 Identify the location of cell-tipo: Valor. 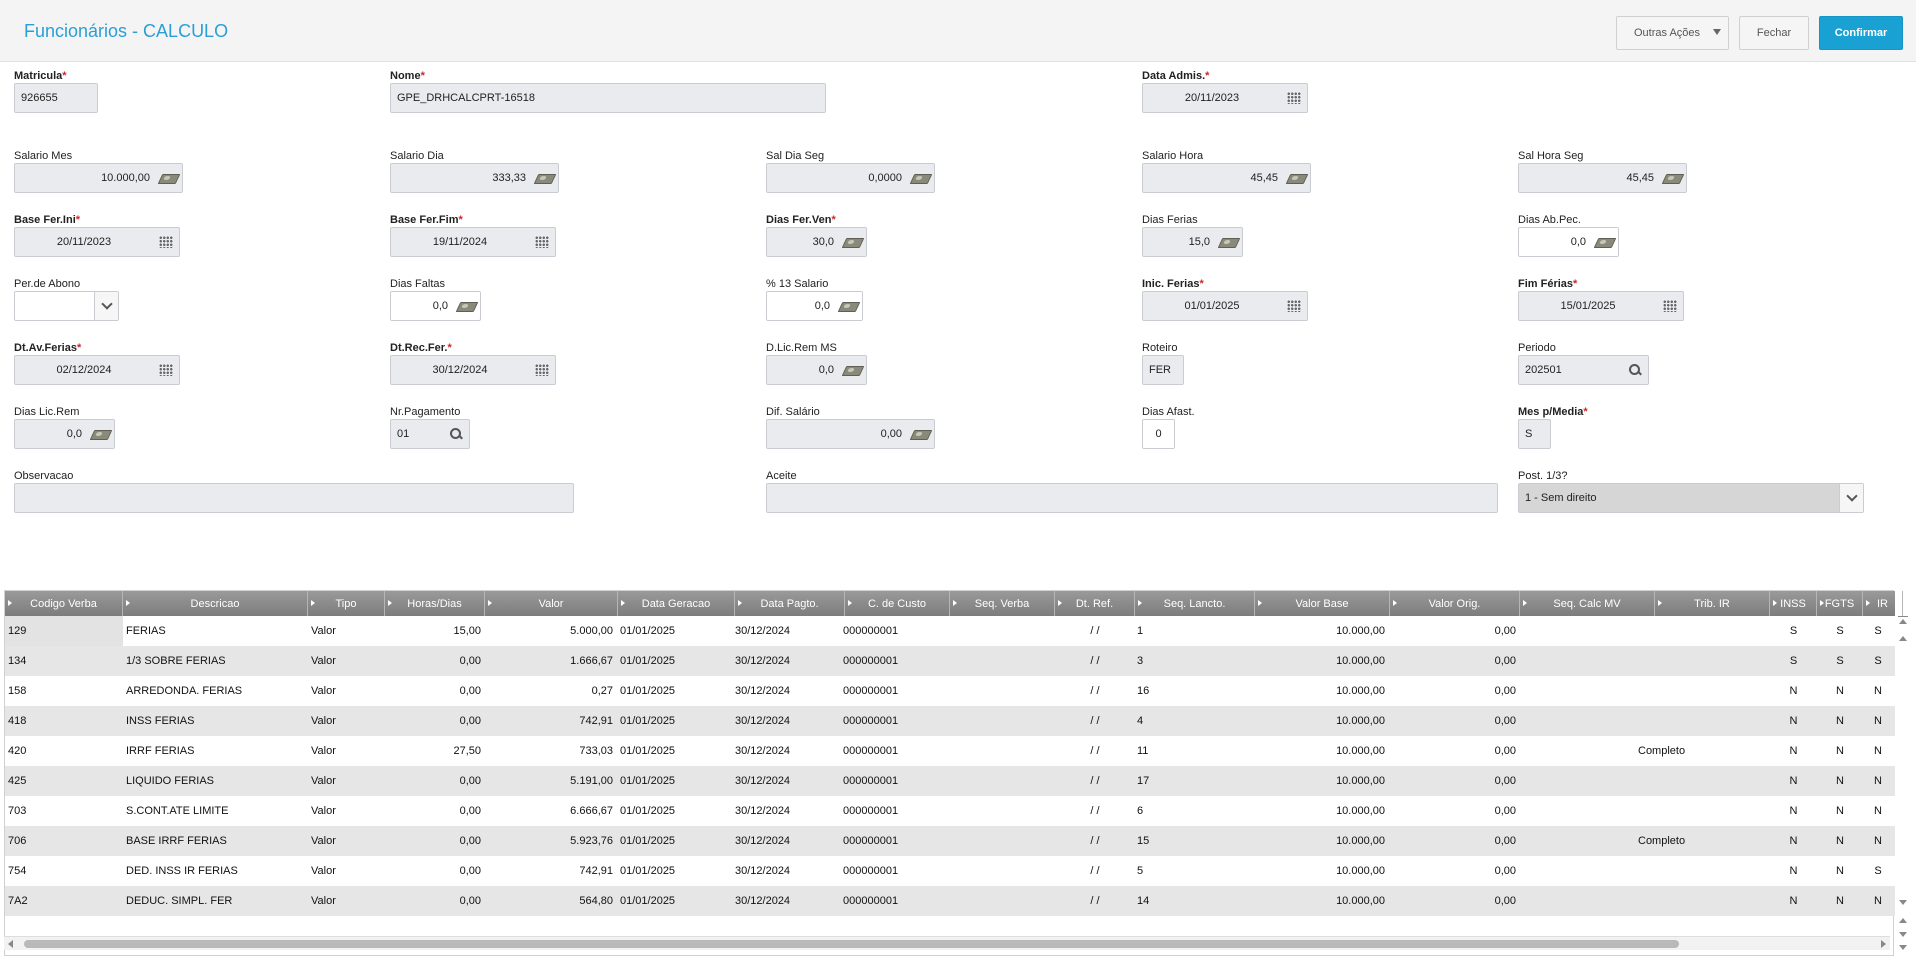
(346, 691).